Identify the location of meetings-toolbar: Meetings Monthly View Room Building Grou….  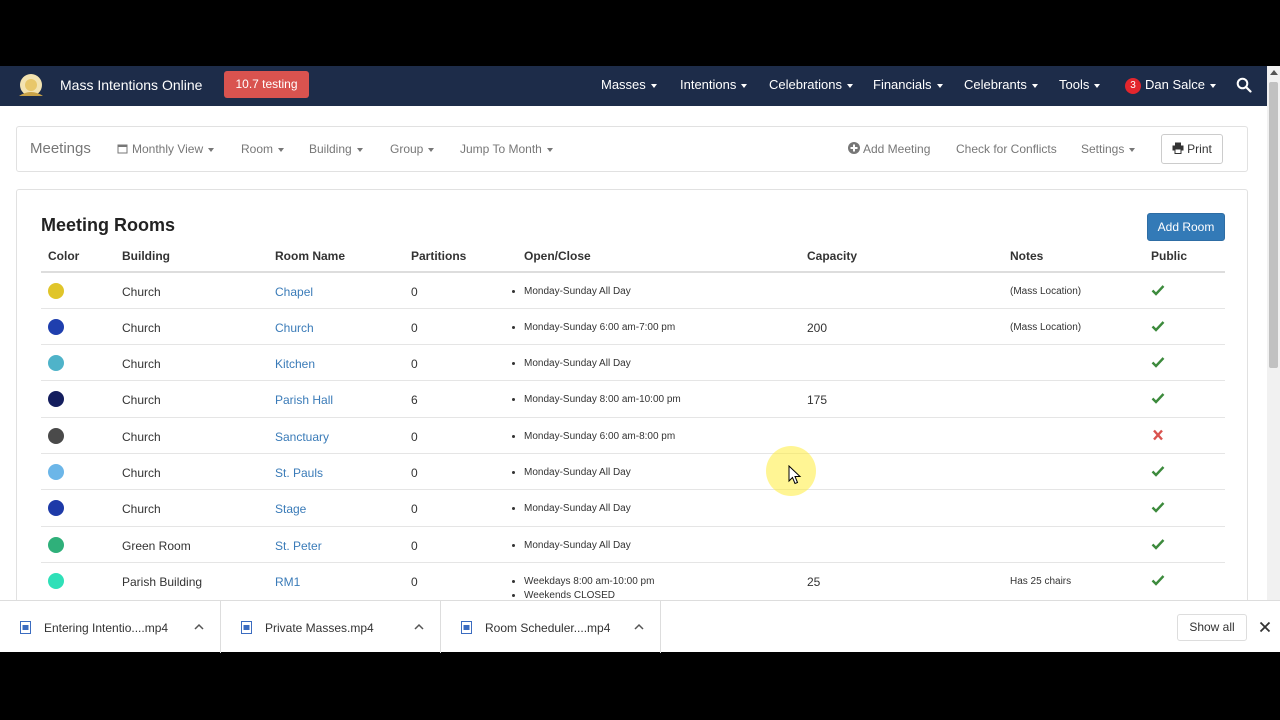
(632, 149).